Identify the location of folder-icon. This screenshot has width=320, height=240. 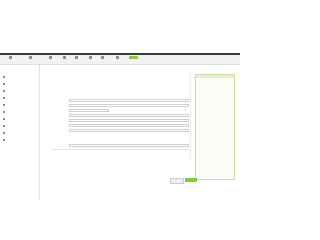
(76, 57).